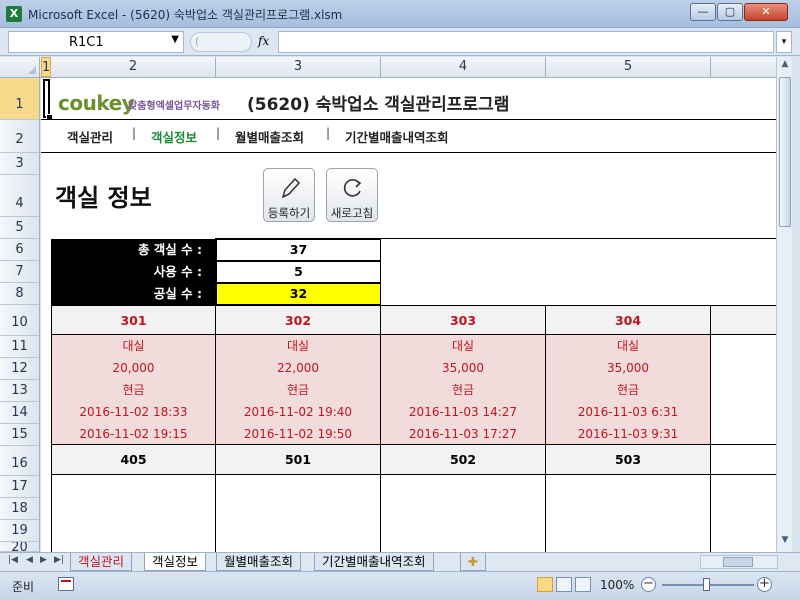 The height and width of the screenshot is (600, 800). What do you see at coordinates (133, 320) in the screenshot?
I see `room-number-cell: 301` at bounding box center [133, 320].